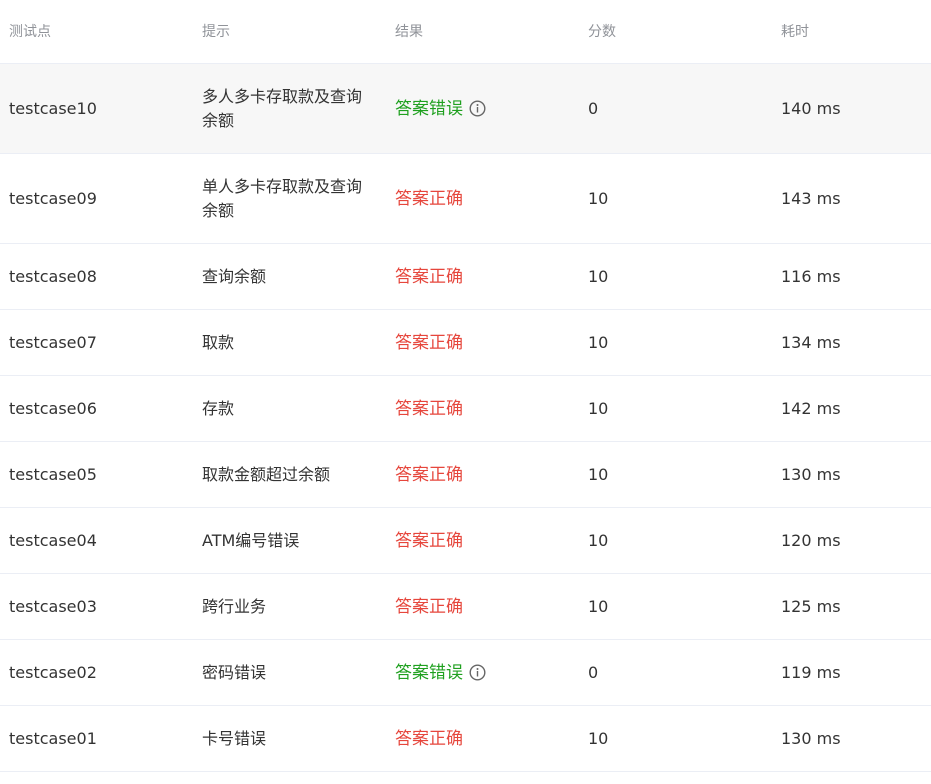  What do you see at coordinates (282, 198) in the screenshot?
I see `testcase-hint: 单人多卡存取款及查询余额` at bounding box center [282, 198].